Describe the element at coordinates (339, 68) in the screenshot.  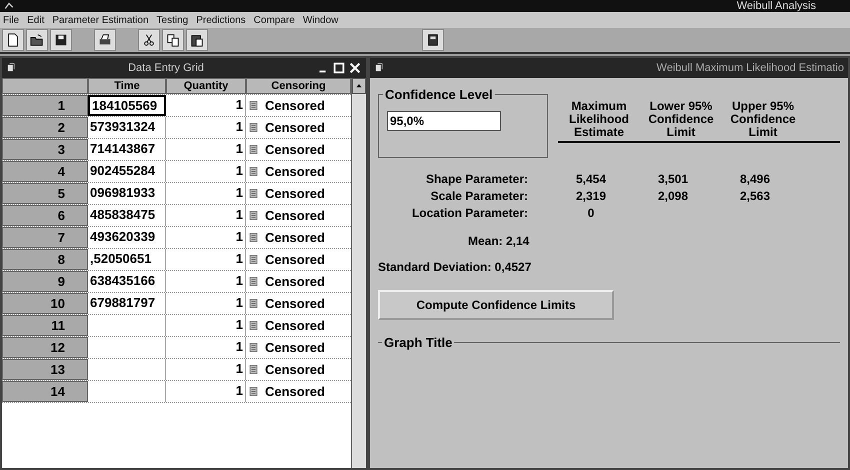
I see `maximize-icon` at that location.